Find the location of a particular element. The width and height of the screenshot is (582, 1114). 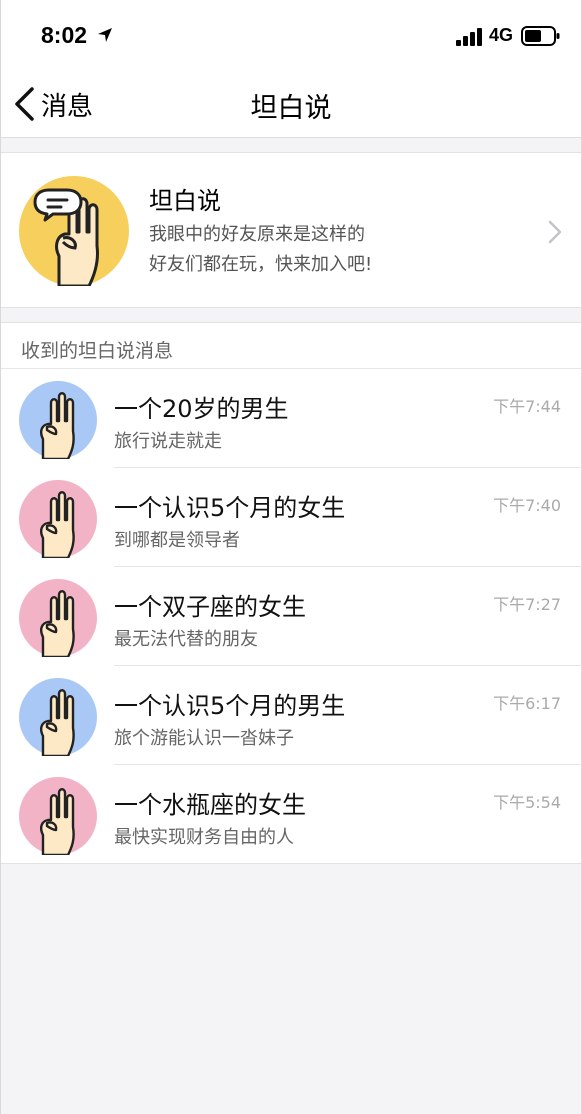

section-title: 收到的坦白说消息 is located at coordinates (97, 351).